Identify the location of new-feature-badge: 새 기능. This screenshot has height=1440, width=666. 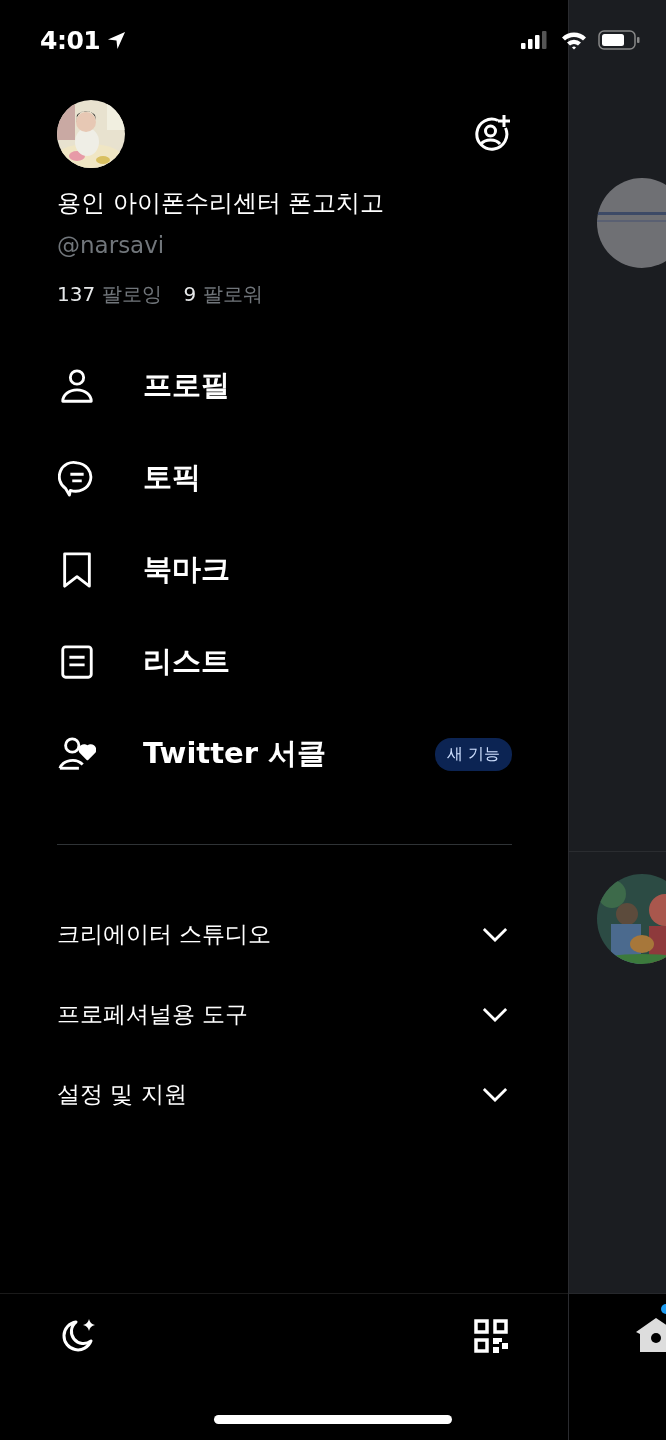
(473, 754).